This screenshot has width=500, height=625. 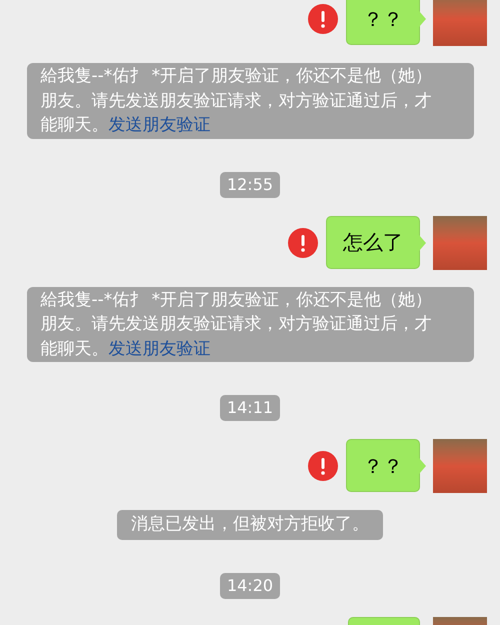 What do you see at coordinates (250, 525) in the screenshot?
I see `rejected-notice: 消息已发出，但被对方拒收了。` at bounding box center [250, 525].